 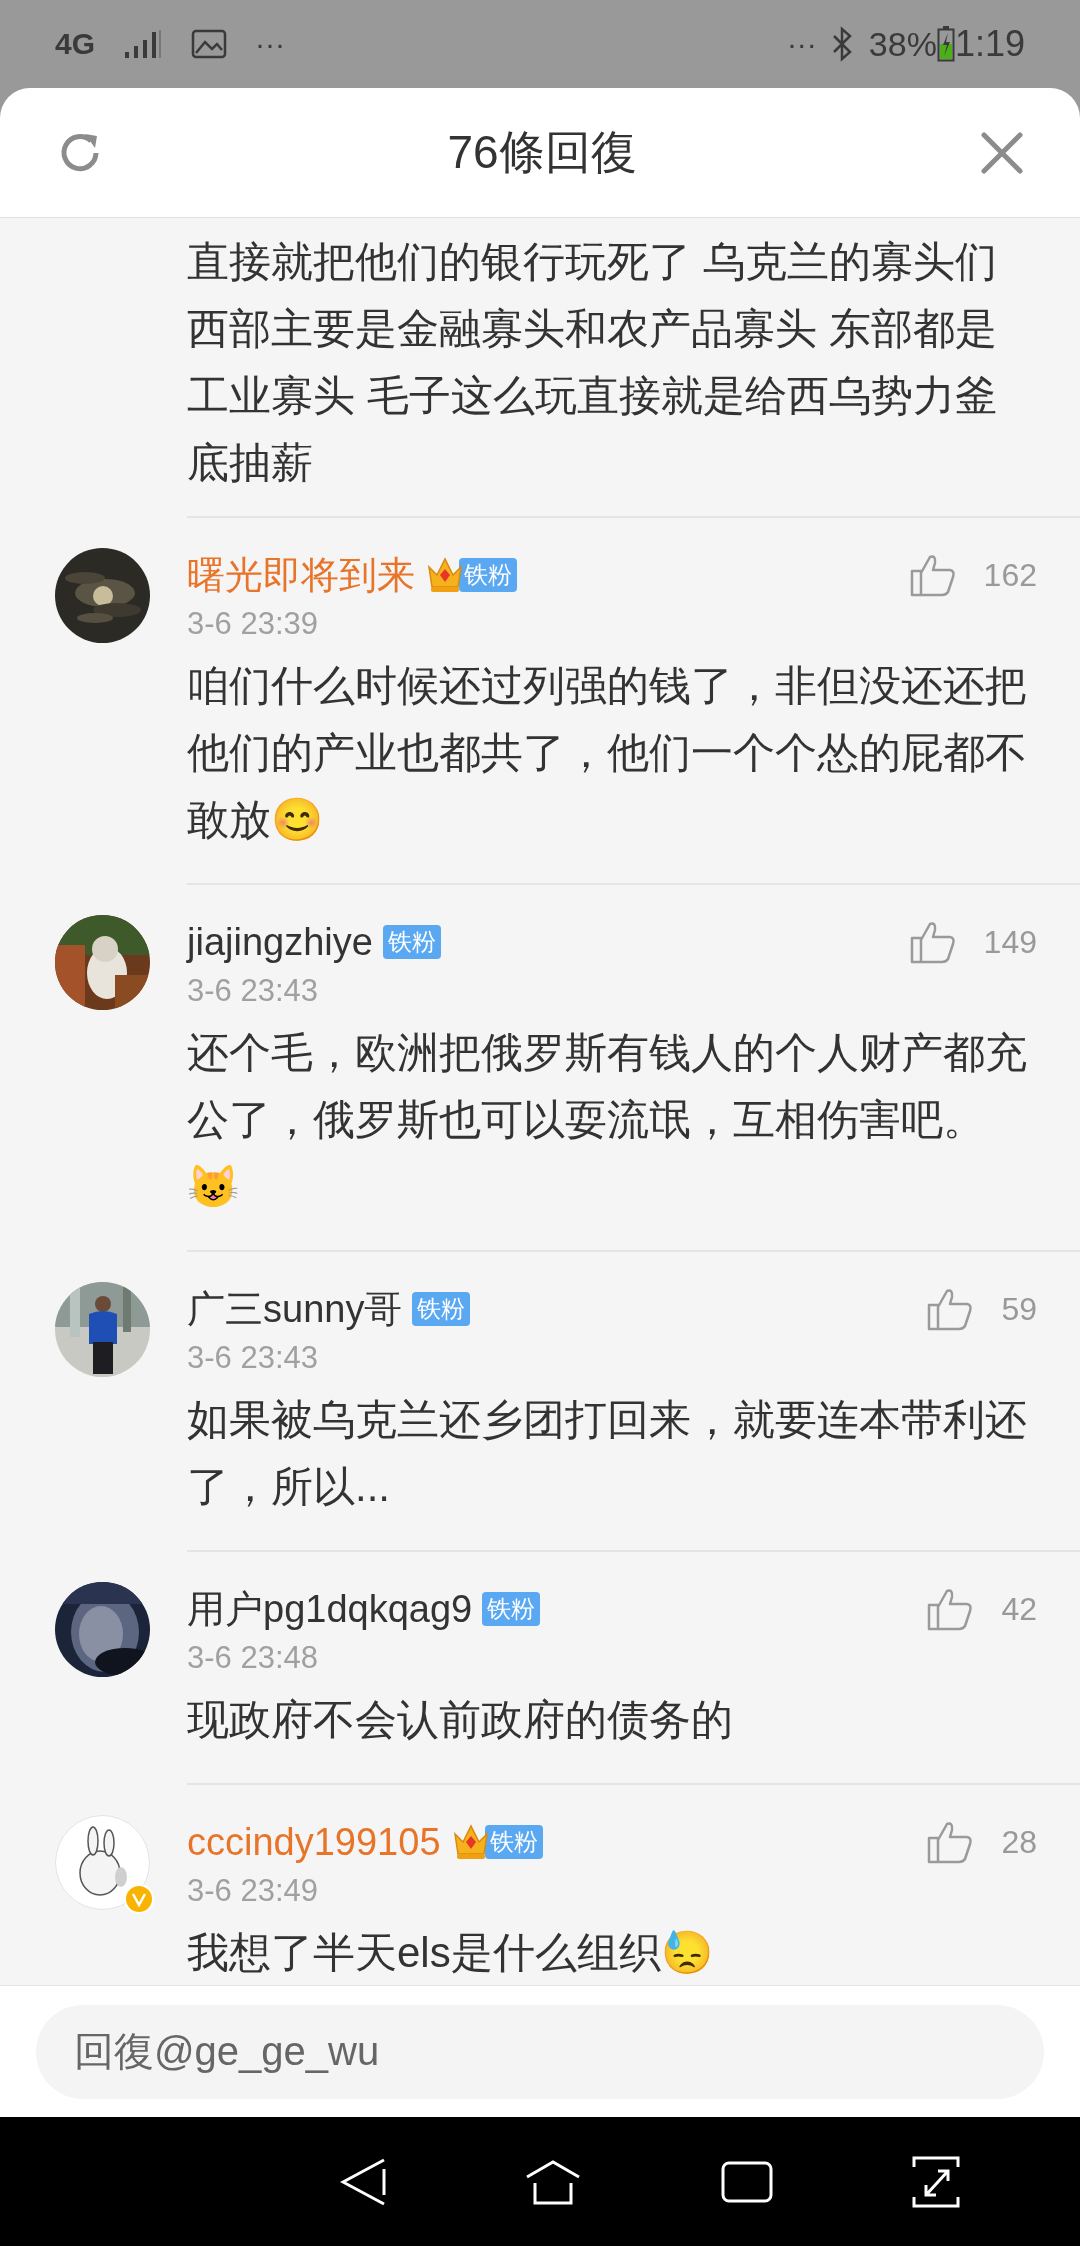 I want to click on like-count: 162, so click(x=1010, y=575).